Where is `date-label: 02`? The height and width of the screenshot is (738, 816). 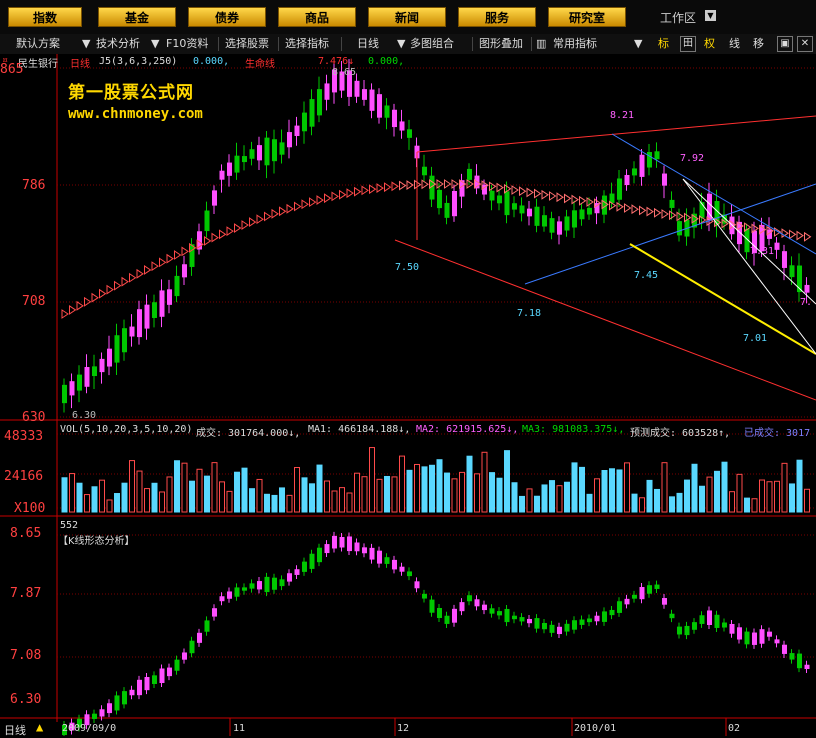 date-label: 02 is located at coordinates (734, 728).